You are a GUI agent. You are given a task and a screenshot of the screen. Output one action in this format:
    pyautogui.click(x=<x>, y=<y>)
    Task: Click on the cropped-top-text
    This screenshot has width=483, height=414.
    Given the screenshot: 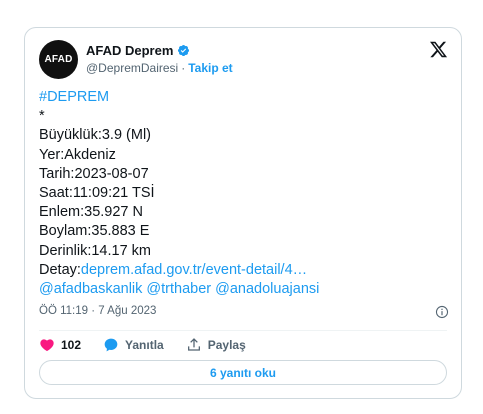 What is the action you would take?
    pyautogui.click(x=241, y=5)
    